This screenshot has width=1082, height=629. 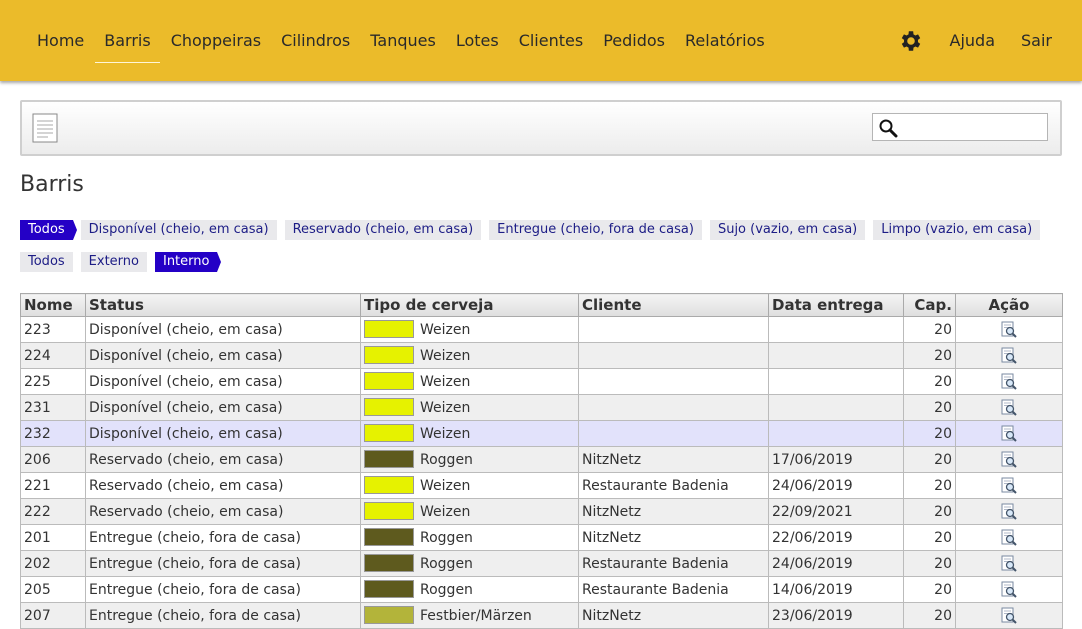 I want to click on cell-nome: 206, so click(x=53, y=459).